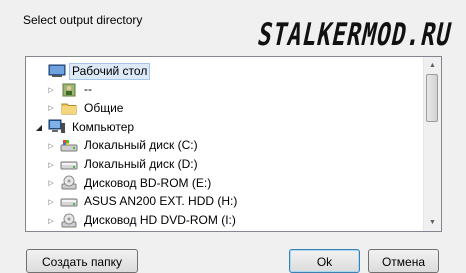 This screenshot has height=273, width=466. What do you see at coordinates (39, 127) in the screenshot?
I see `collapse-arrow-icon: ◢` at bounding box center [39, 127].